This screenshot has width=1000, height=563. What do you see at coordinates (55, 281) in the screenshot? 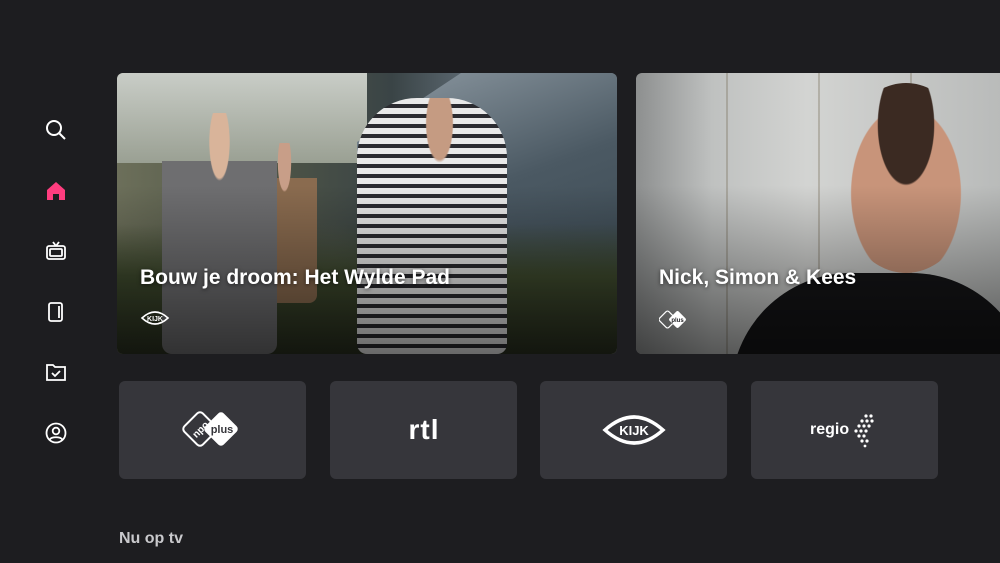
I see `sidebar` at bounding box center [55, 281].